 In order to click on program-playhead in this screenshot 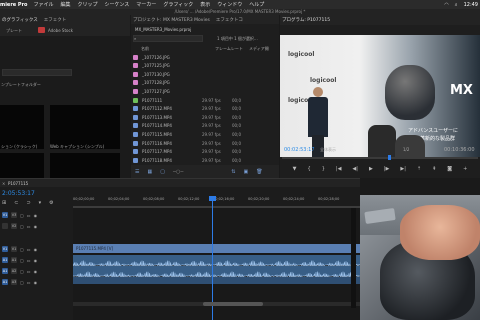, I will do `click(389, 157)`.